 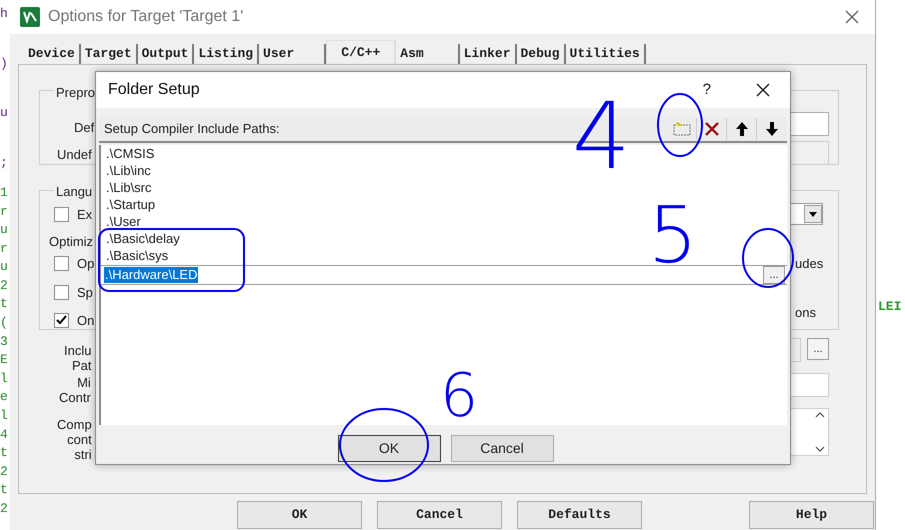 I want to click on path-item: .\CMSIS, so click(x=130, y=153).